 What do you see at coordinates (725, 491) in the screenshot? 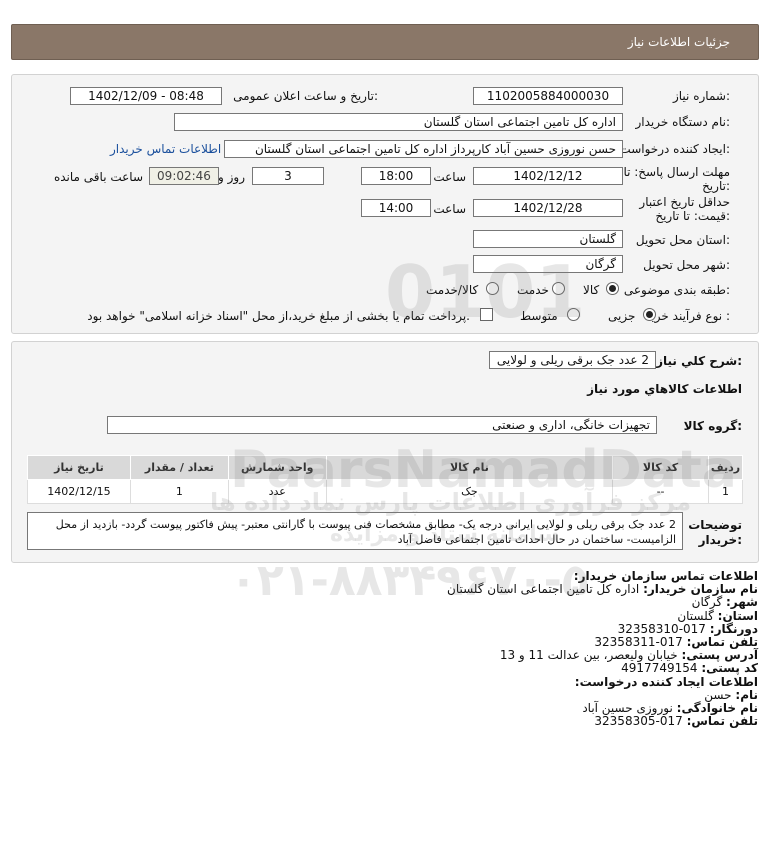
I see `cell-row: 1` at bounding box center [725, 491].